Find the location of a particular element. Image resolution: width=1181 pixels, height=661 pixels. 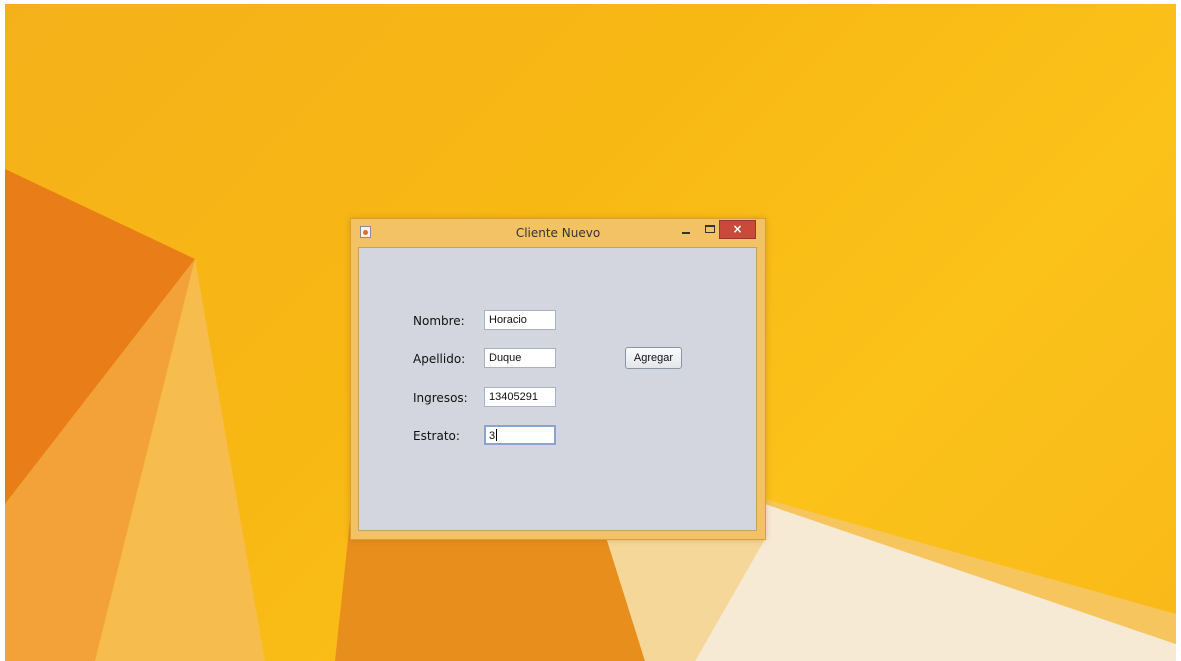

estrato-label: Estrato: is located at coordinates (436, 436).